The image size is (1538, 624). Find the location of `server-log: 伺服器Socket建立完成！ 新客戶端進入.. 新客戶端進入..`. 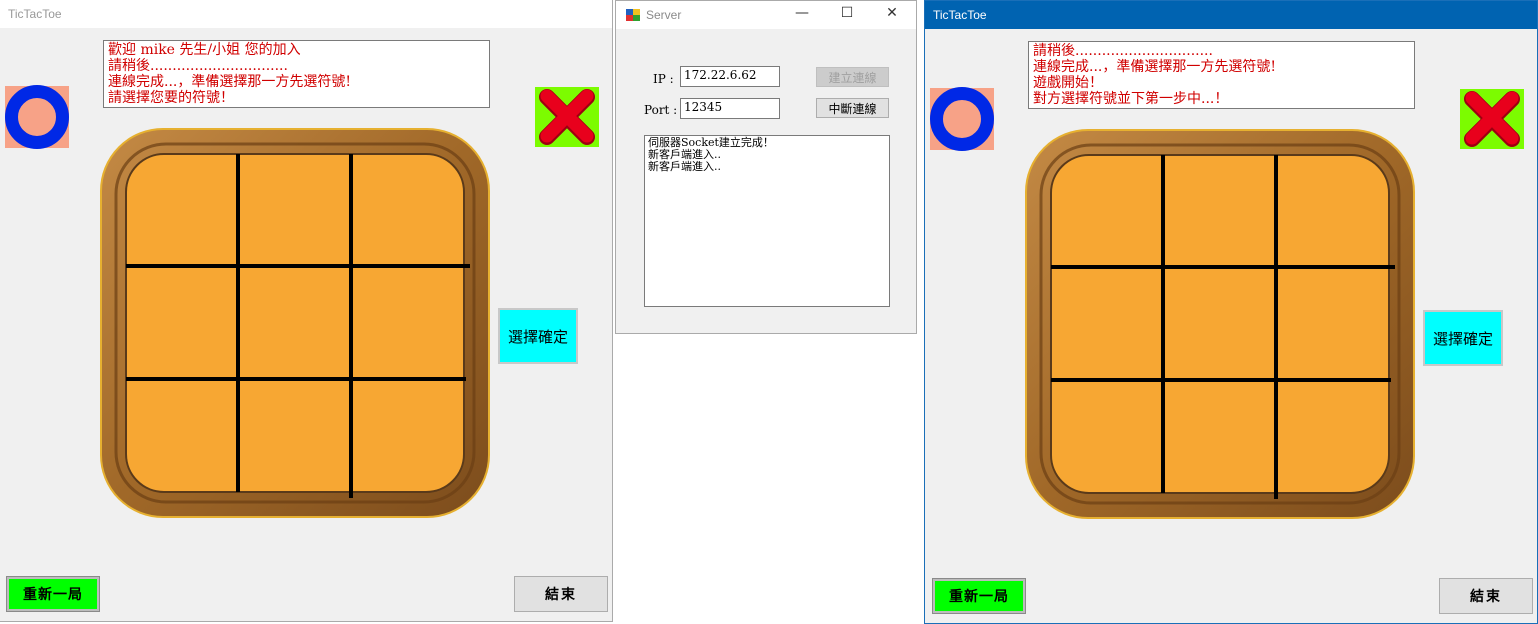

server-log: 伺服器Socket建立完成！ 新客戶端進入.. 新客戶端進入.. is located at coordinates (767, 221).